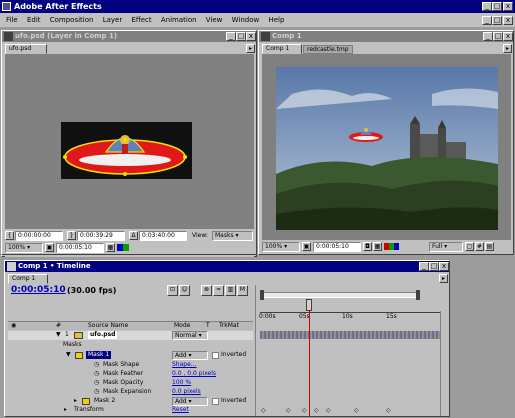 This screenshot has width=515, height=418. What do you see at coordinates (262, 295) in the screenshot?
I see `time-navigator-start` at bounding box center [262, 295].